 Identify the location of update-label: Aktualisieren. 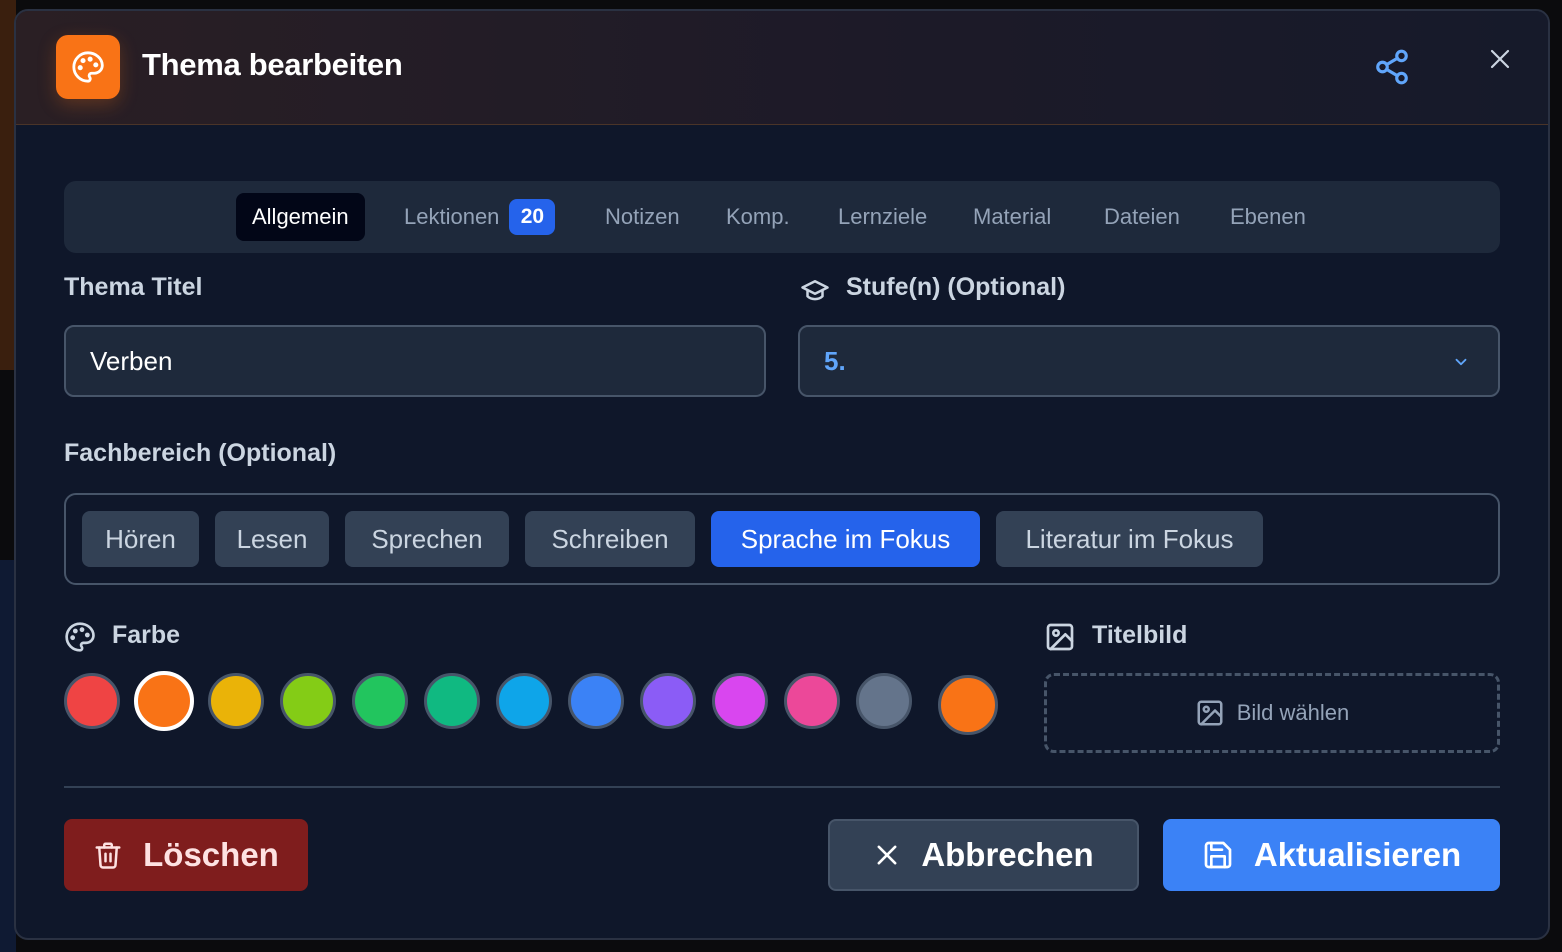
(1357, 854).